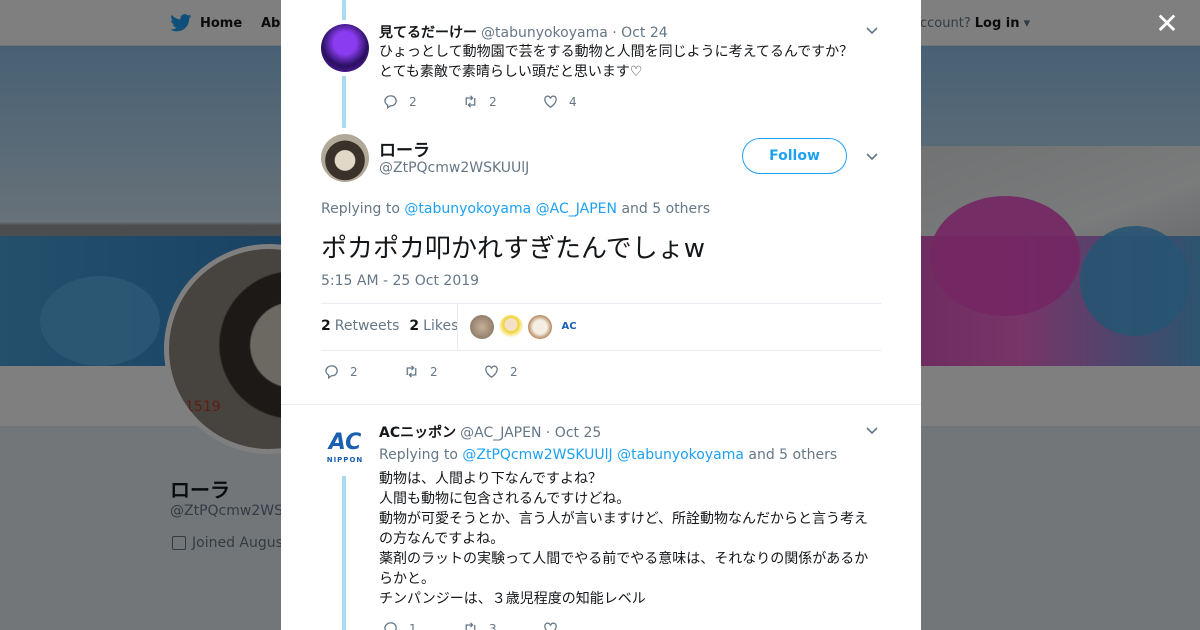  Describe the element at coordinates (624, 519) in the screenshot. I see `tweet-text-line: 動物が可愛そうとか、言う人が言いますけど、所詮動物なんだからと言う考え` at that location.